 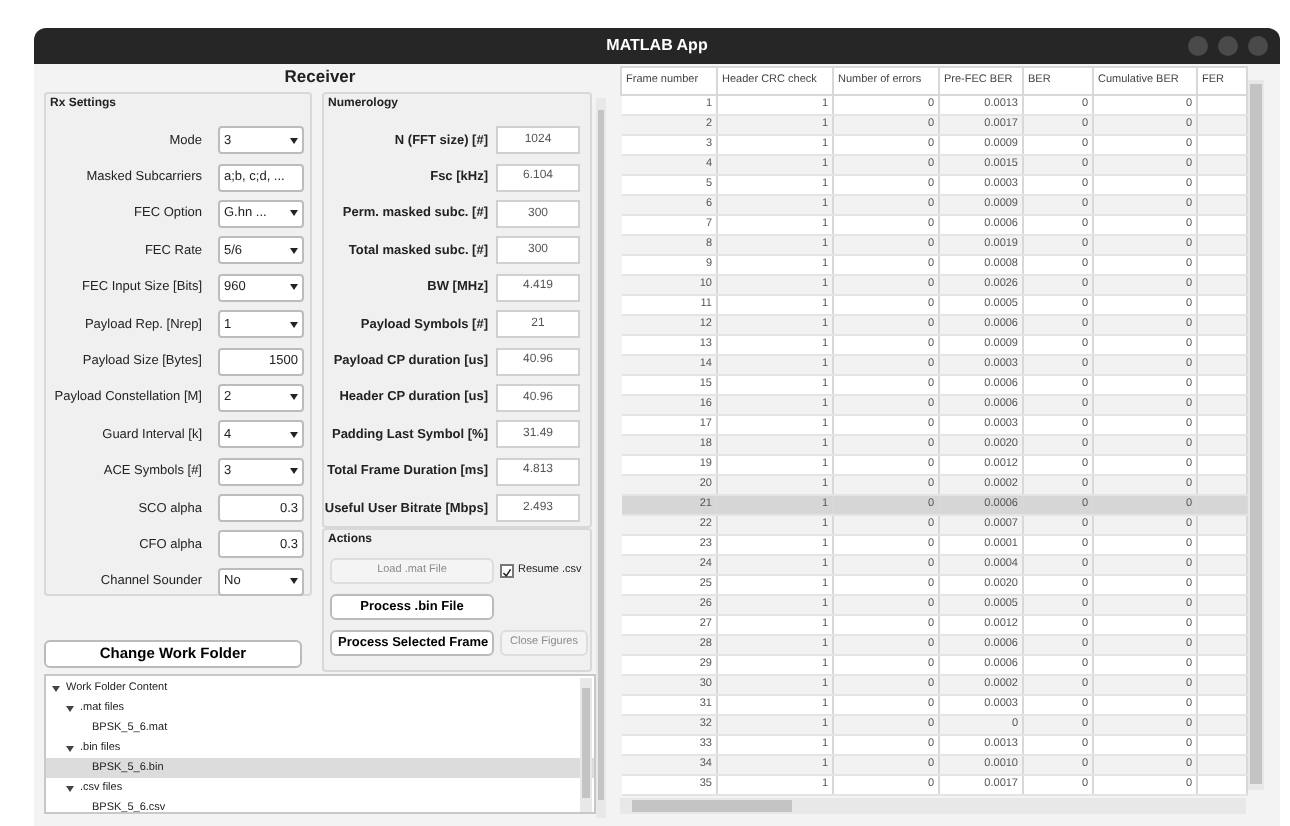 I want to click on minimize-button, so click(x=1198, y=46).